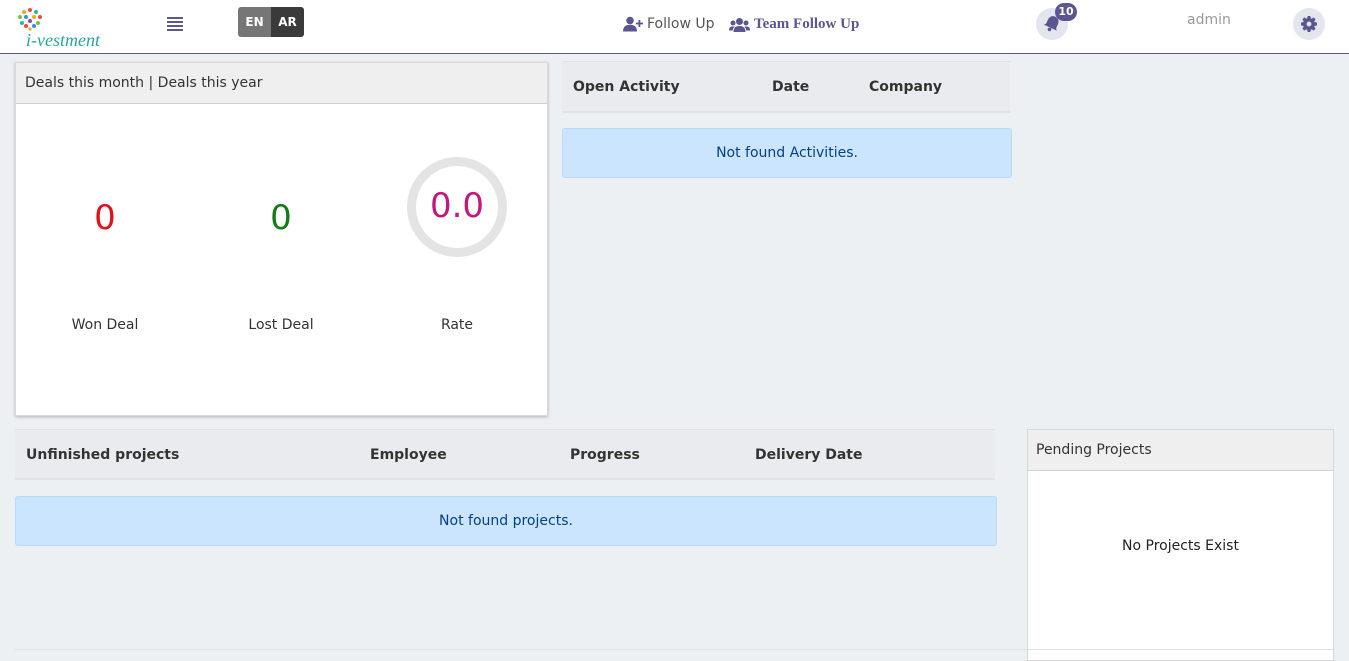 This screenshot has height=661, width=1349. Describe the element at coordinates (254, 22) in the screenshot. I see `lang-en-button: EN` at that location.